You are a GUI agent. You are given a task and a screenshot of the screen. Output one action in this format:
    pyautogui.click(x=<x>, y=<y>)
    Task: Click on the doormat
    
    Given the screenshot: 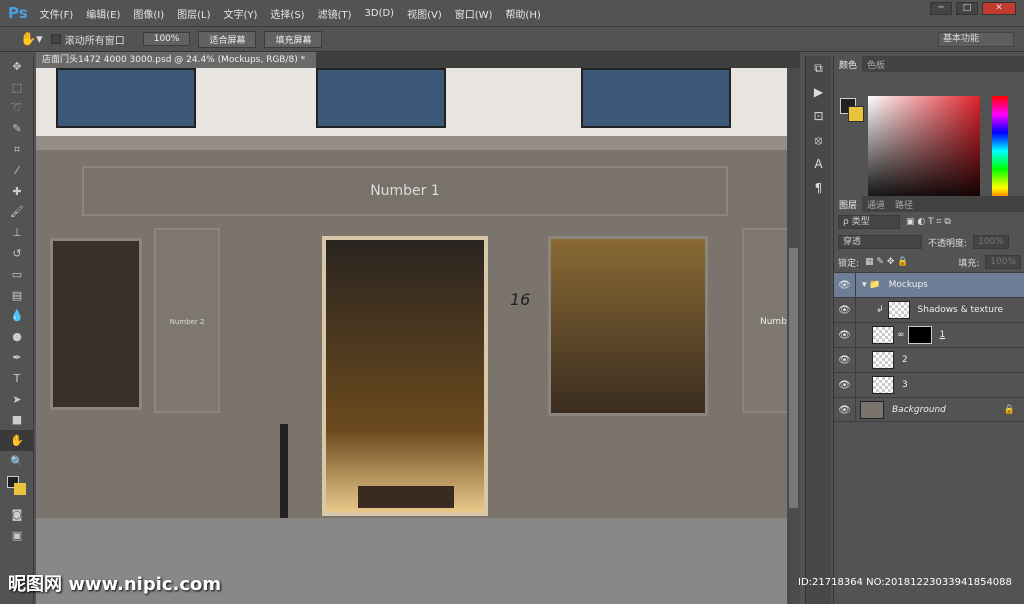 What is the action you would take?
    pyautogui.click(x=406, y=497)
    